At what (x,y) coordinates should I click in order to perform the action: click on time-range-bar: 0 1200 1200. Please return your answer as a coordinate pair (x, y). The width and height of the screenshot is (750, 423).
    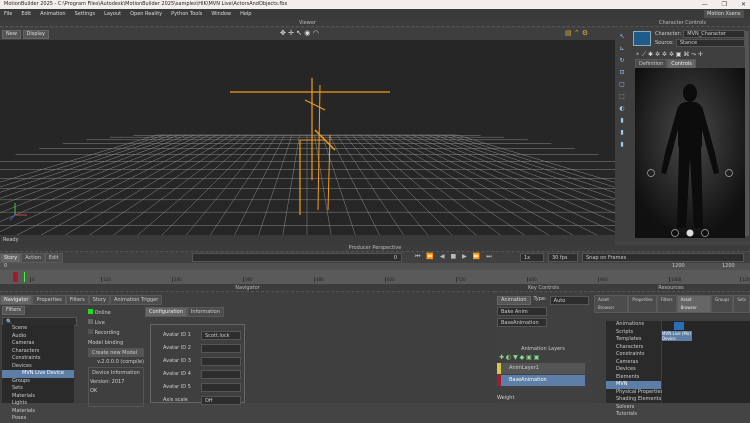
    Looking at the image, I should click on (375, 266).